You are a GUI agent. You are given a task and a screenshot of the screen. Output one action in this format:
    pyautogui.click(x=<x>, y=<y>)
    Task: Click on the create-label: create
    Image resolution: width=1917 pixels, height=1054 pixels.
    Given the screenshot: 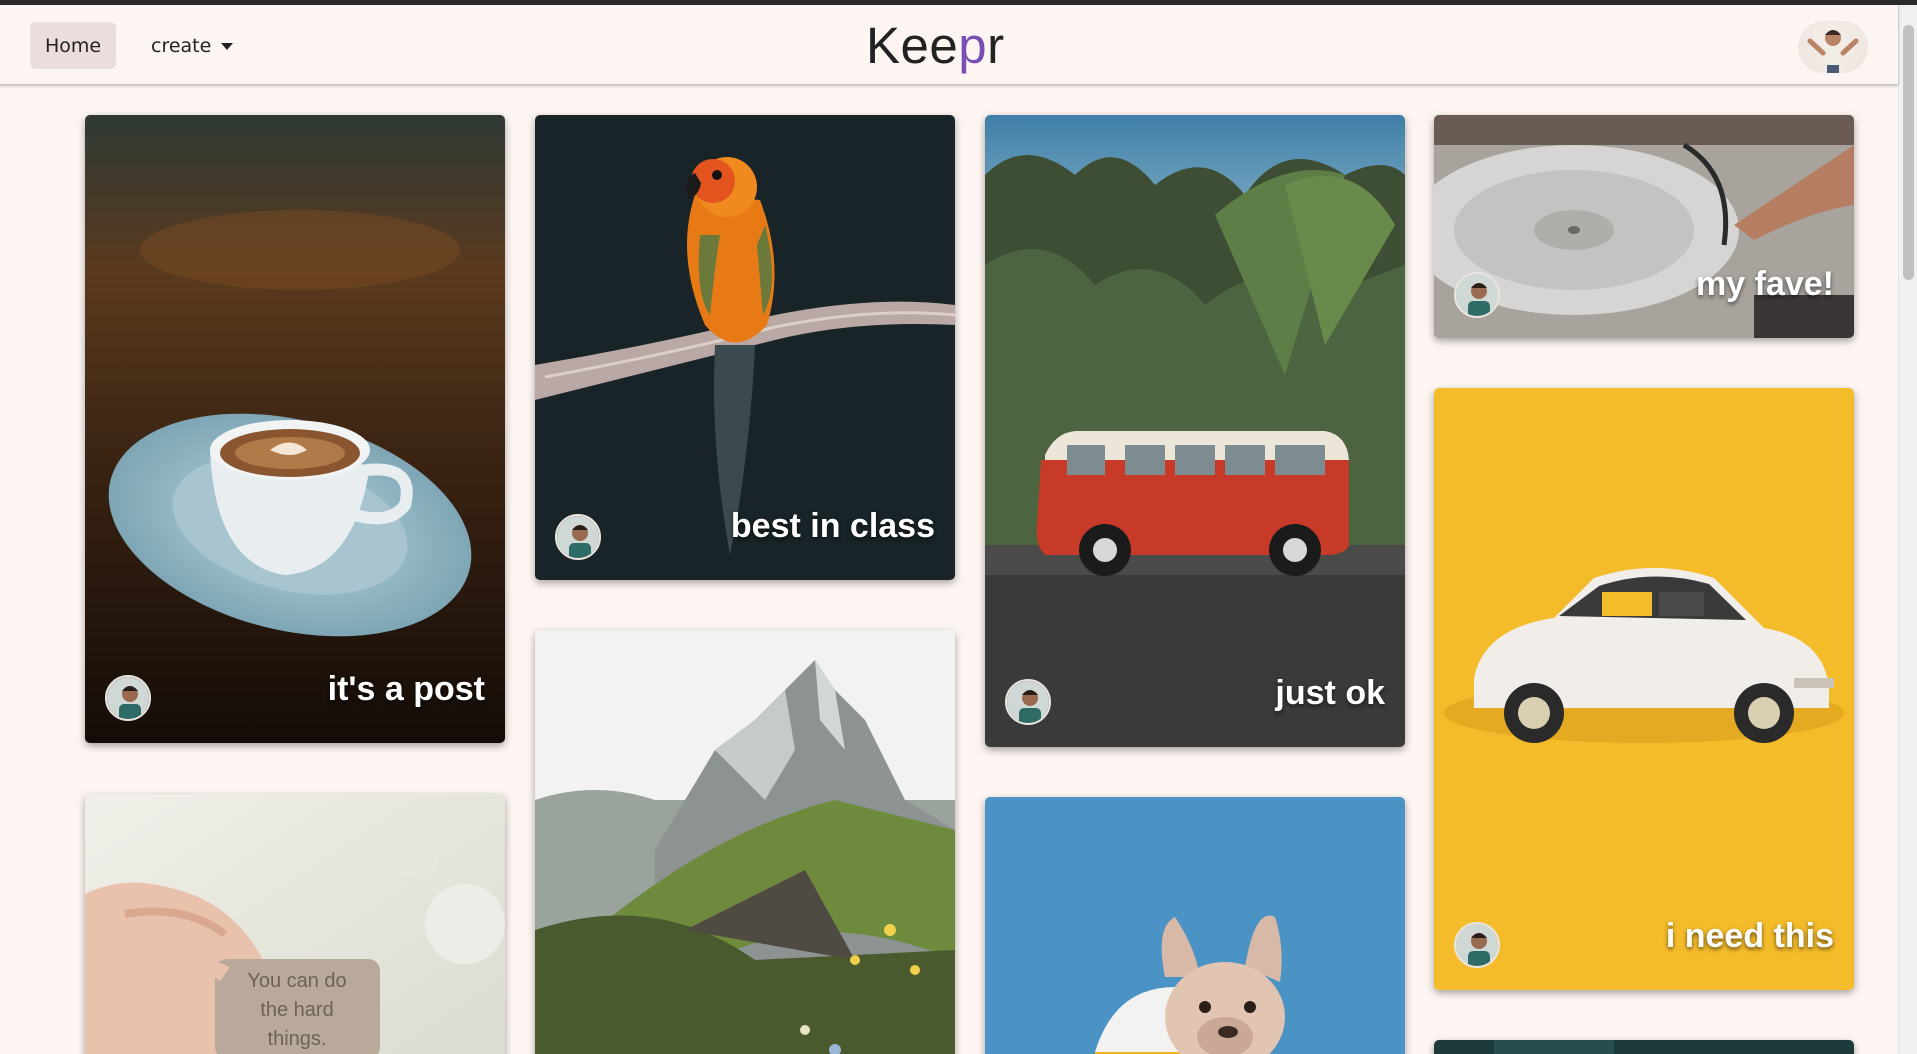 What is the action you would take?
    pyautogui.click(x=181, y=45)
    